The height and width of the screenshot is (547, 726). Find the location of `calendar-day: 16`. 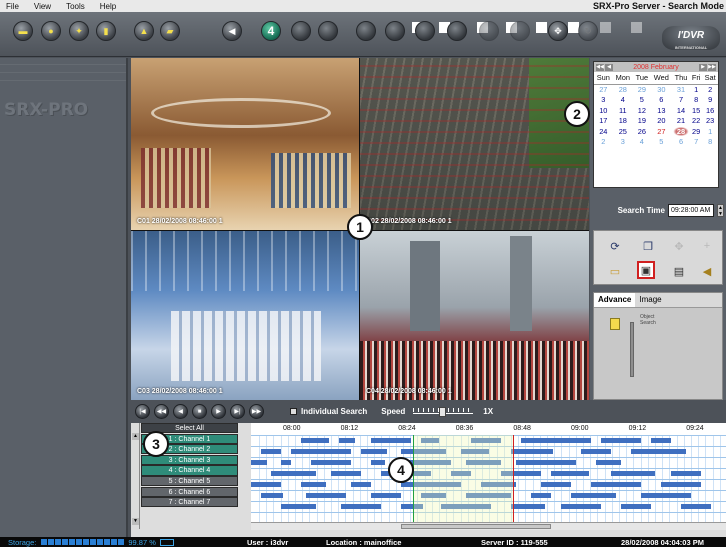

calendar-day: 16 is located at coordinates (710, 110).